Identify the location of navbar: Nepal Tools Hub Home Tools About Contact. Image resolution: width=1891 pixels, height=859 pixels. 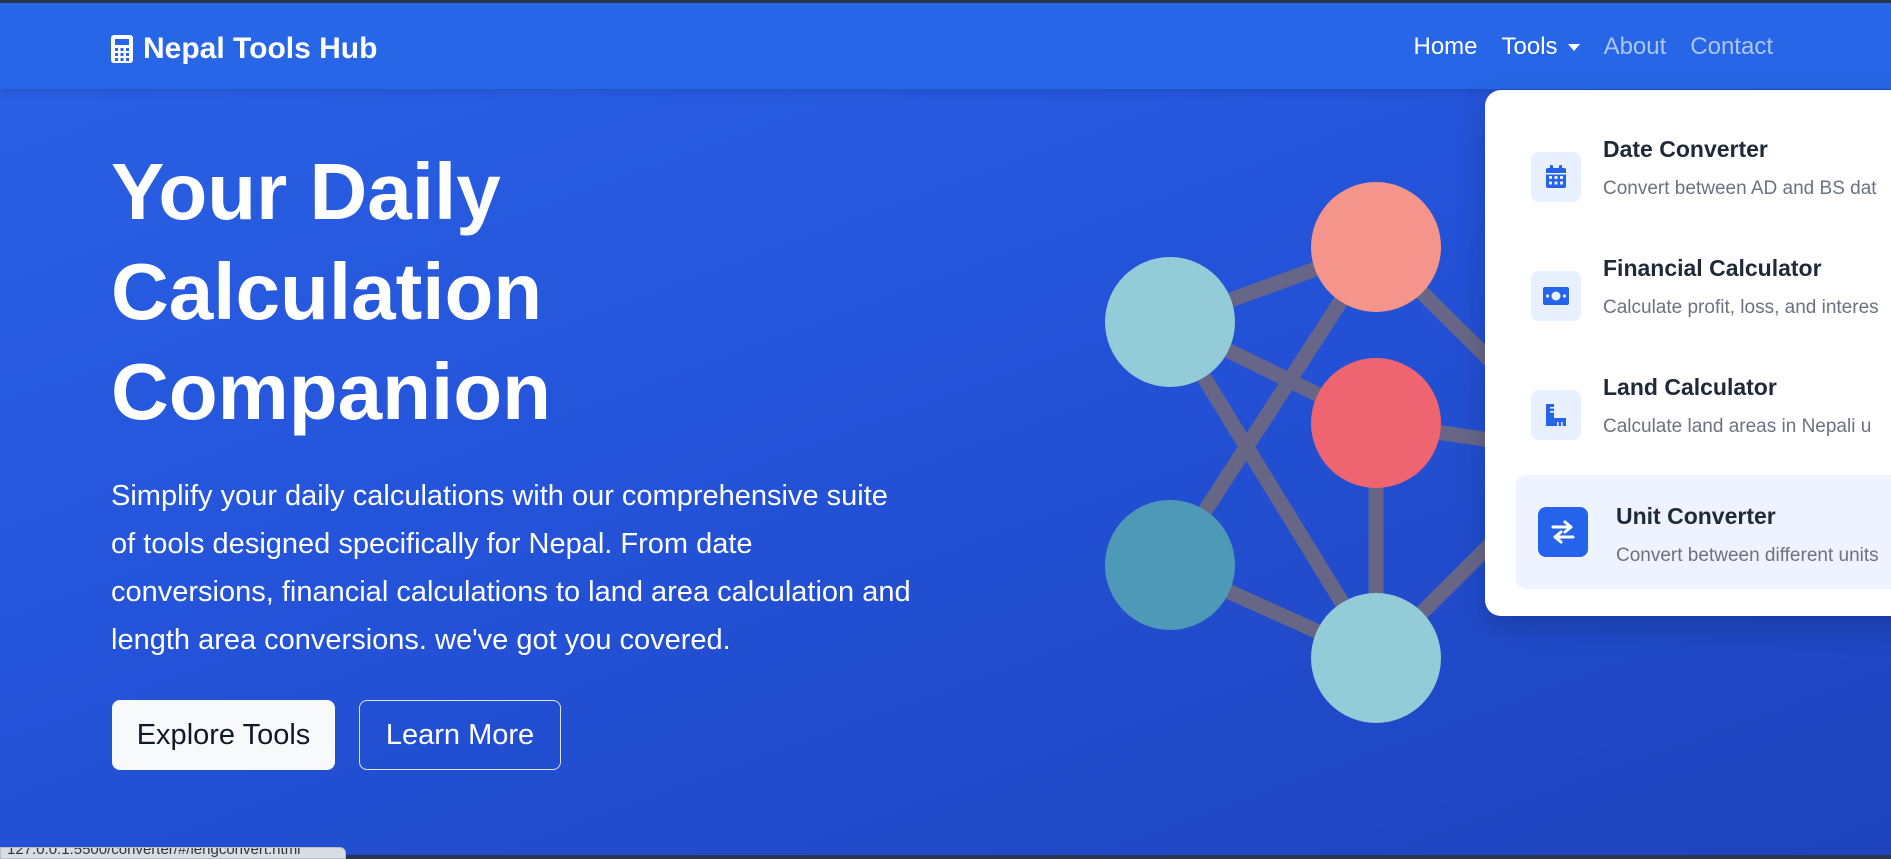
(945, 46).